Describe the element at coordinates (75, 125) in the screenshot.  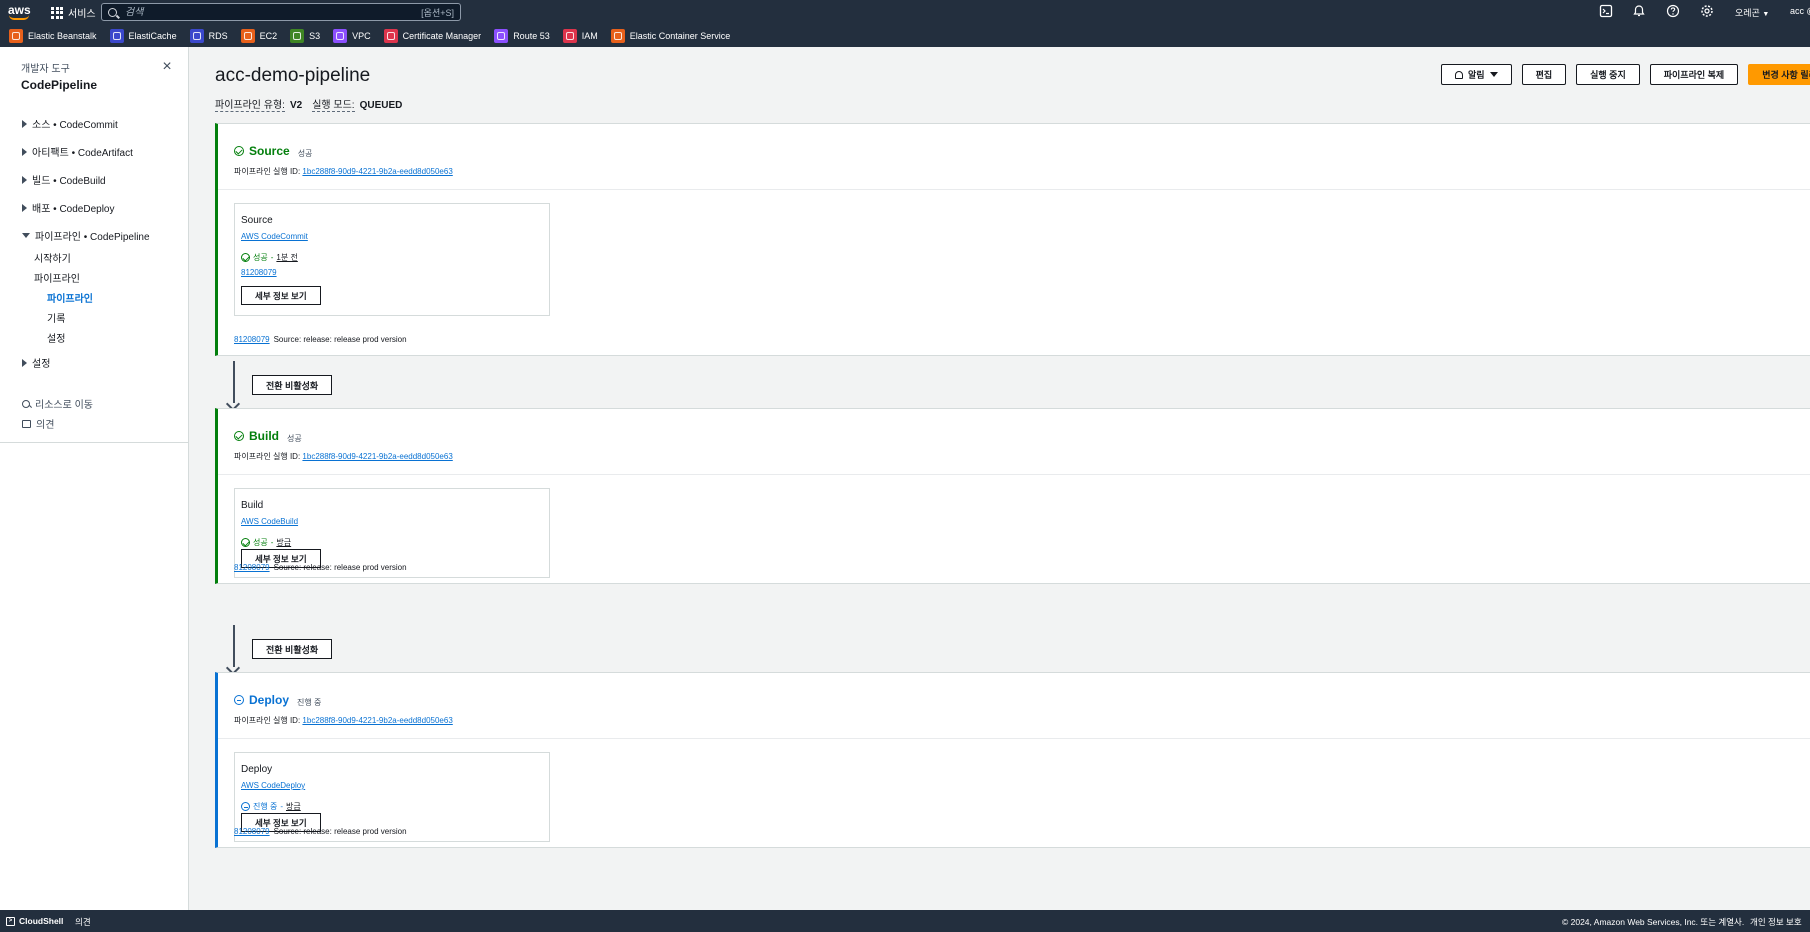
I see `sidebar-group-label: 소스 • CodeCommit` at that location.